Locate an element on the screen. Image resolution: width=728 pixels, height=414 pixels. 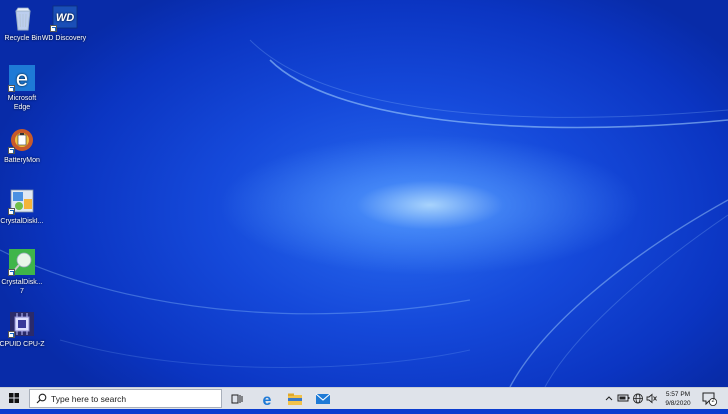
globe-network-icon is located at coordinates (638, 398).